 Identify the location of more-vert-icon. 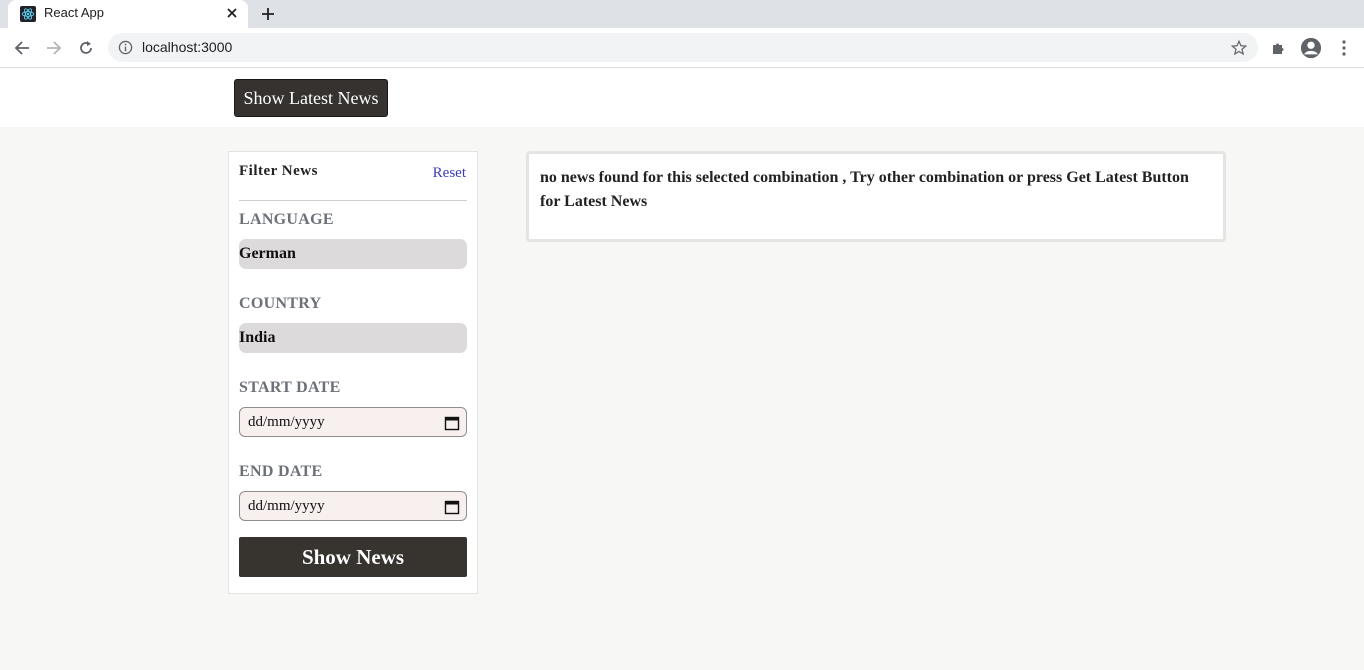
(1344, 48).